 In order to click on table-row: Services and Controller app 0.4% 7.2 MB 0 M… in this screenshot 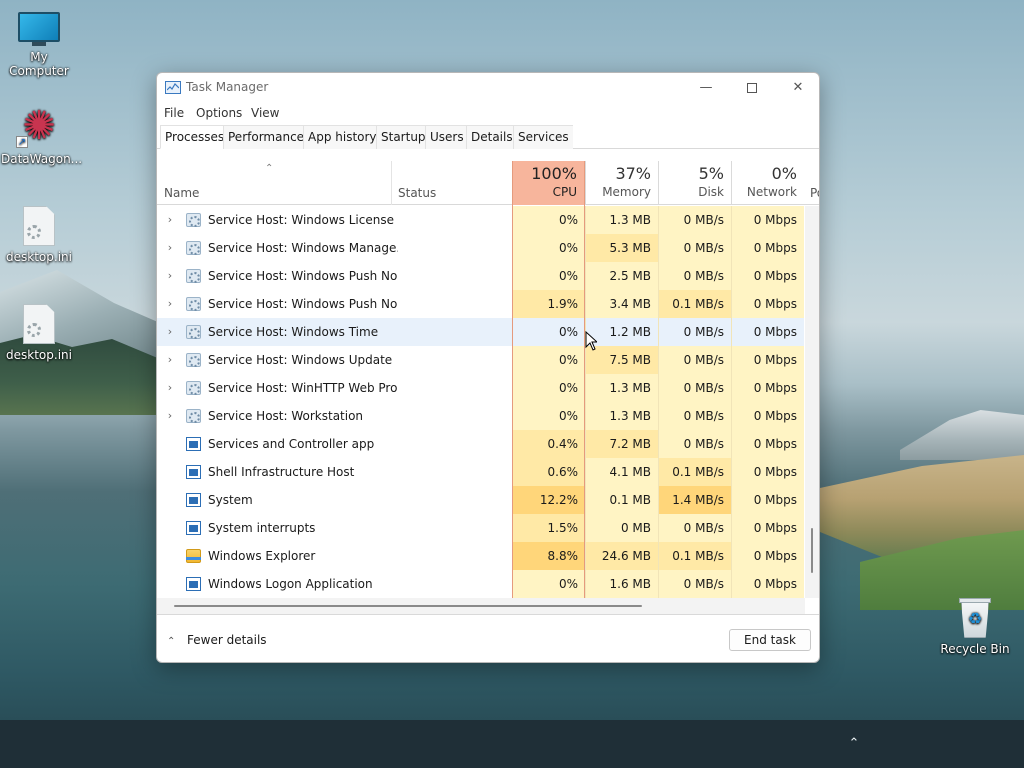, I will do `click(480, 444)`.